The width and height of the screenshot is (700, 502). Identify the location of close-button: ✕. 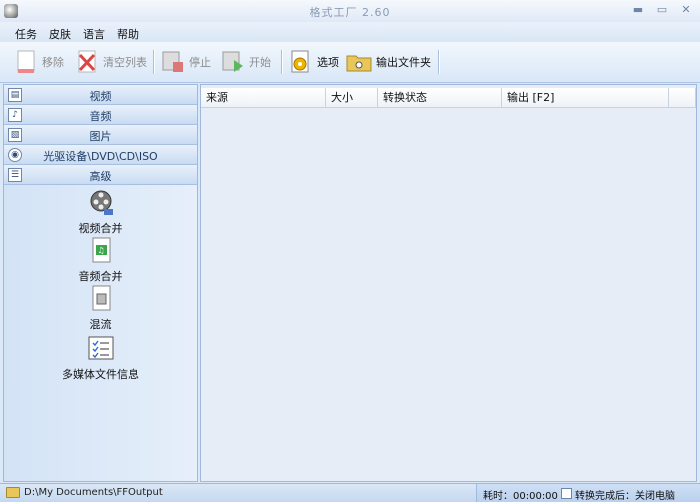
(686, 10).